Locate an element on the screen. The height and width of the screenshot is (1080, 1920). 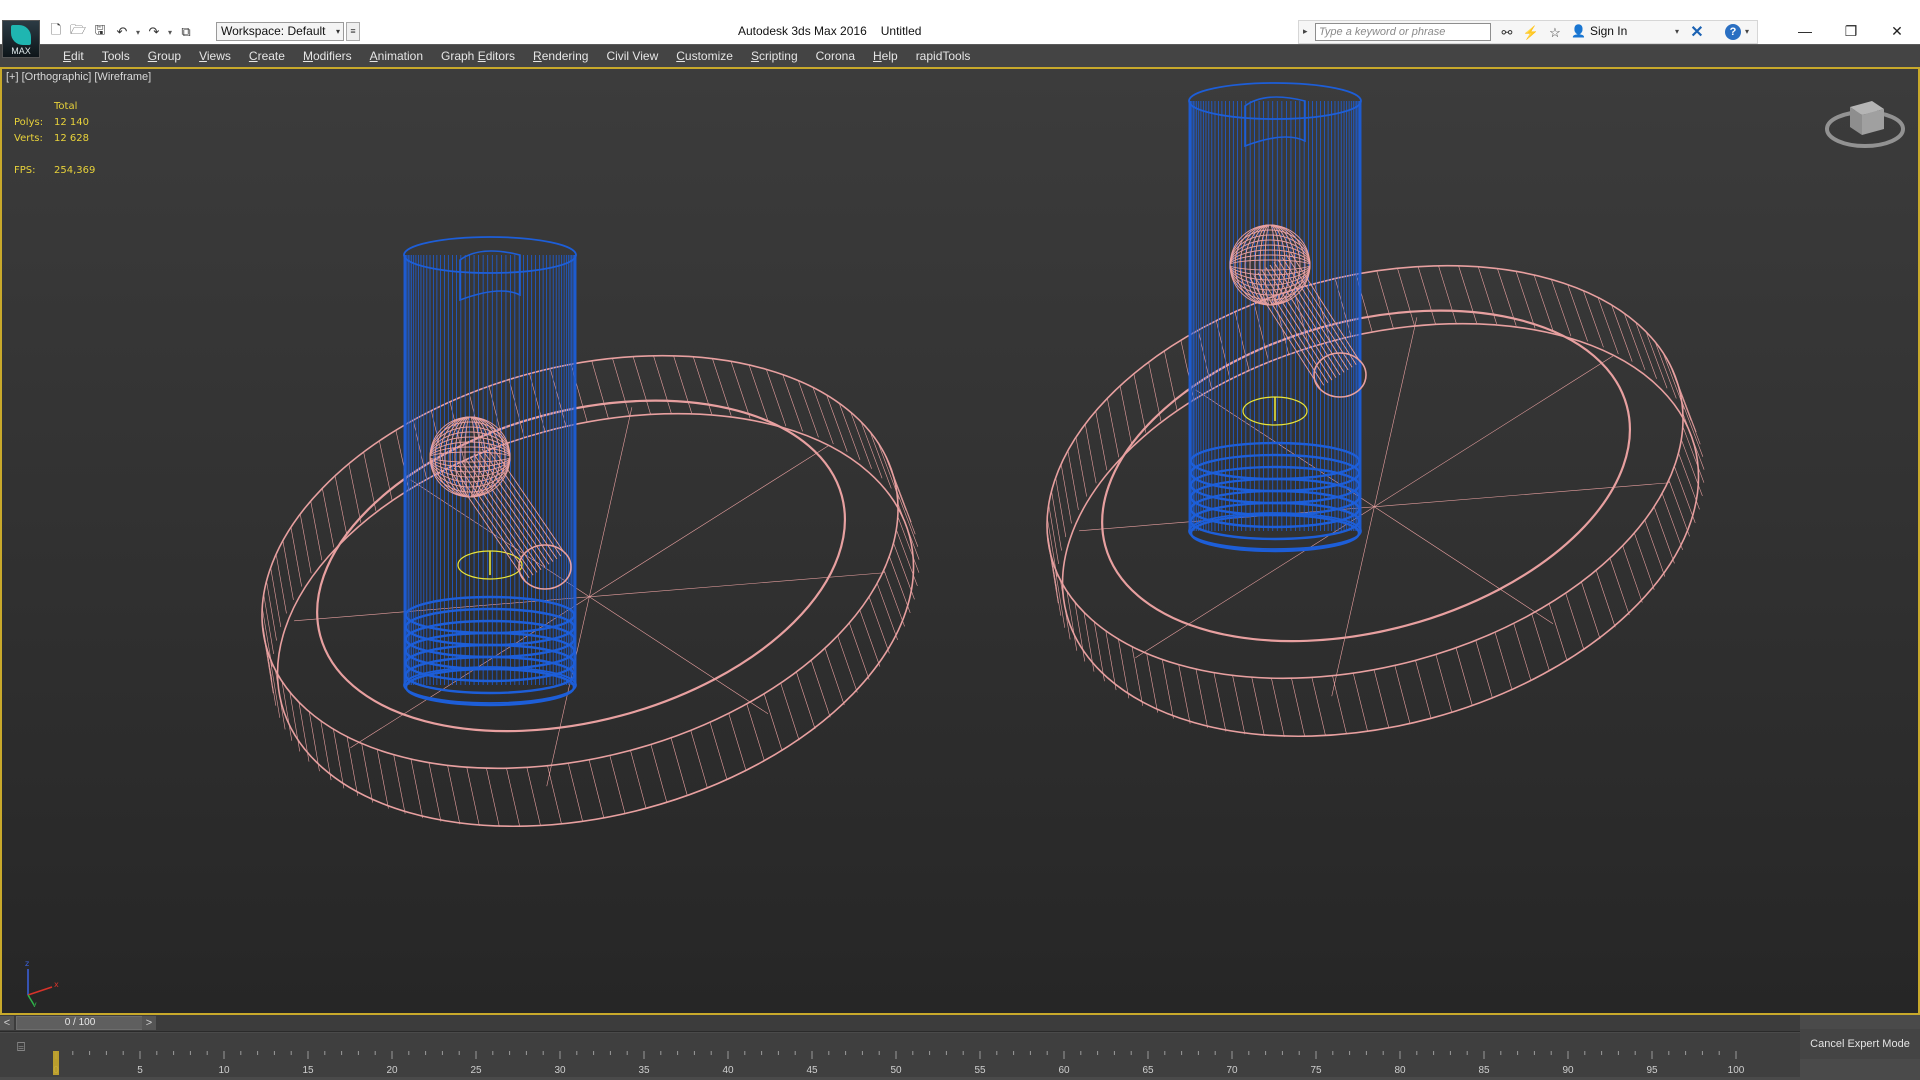
svg-text: x is located at coordinates (56, 984).